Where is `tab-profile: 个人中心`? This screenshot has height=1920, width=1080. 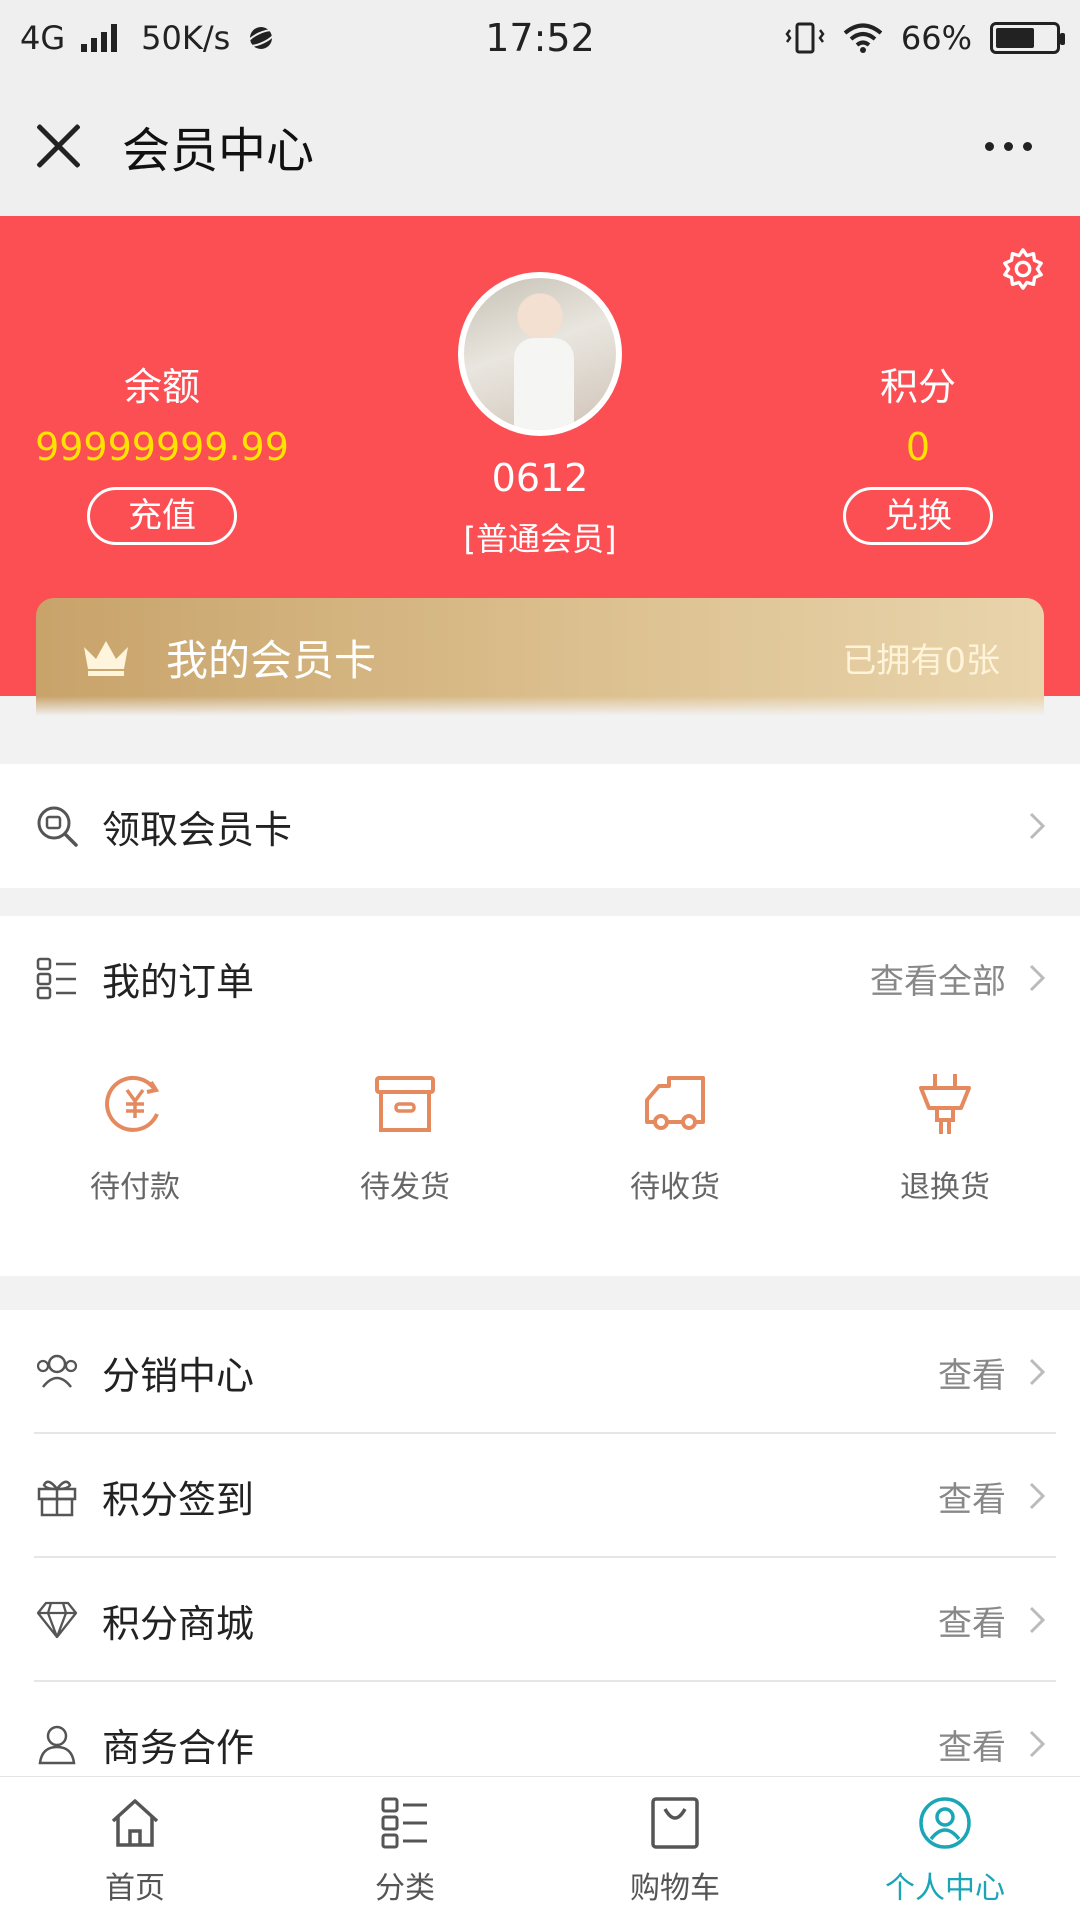
tab-profile: 个人中心 is located at coordinates (945, 1848).